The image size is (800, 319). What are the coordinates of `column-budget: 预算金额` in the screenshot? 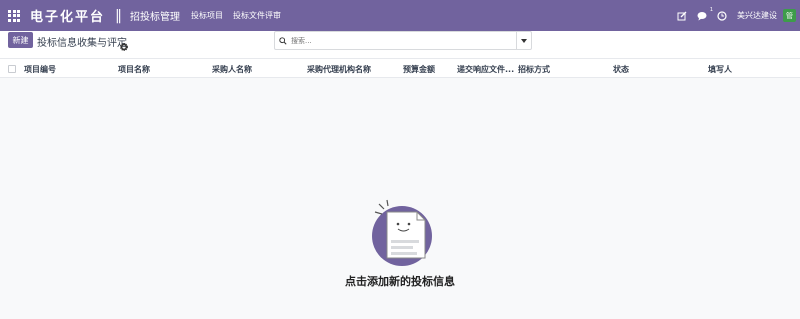 It's located at (419, 69).